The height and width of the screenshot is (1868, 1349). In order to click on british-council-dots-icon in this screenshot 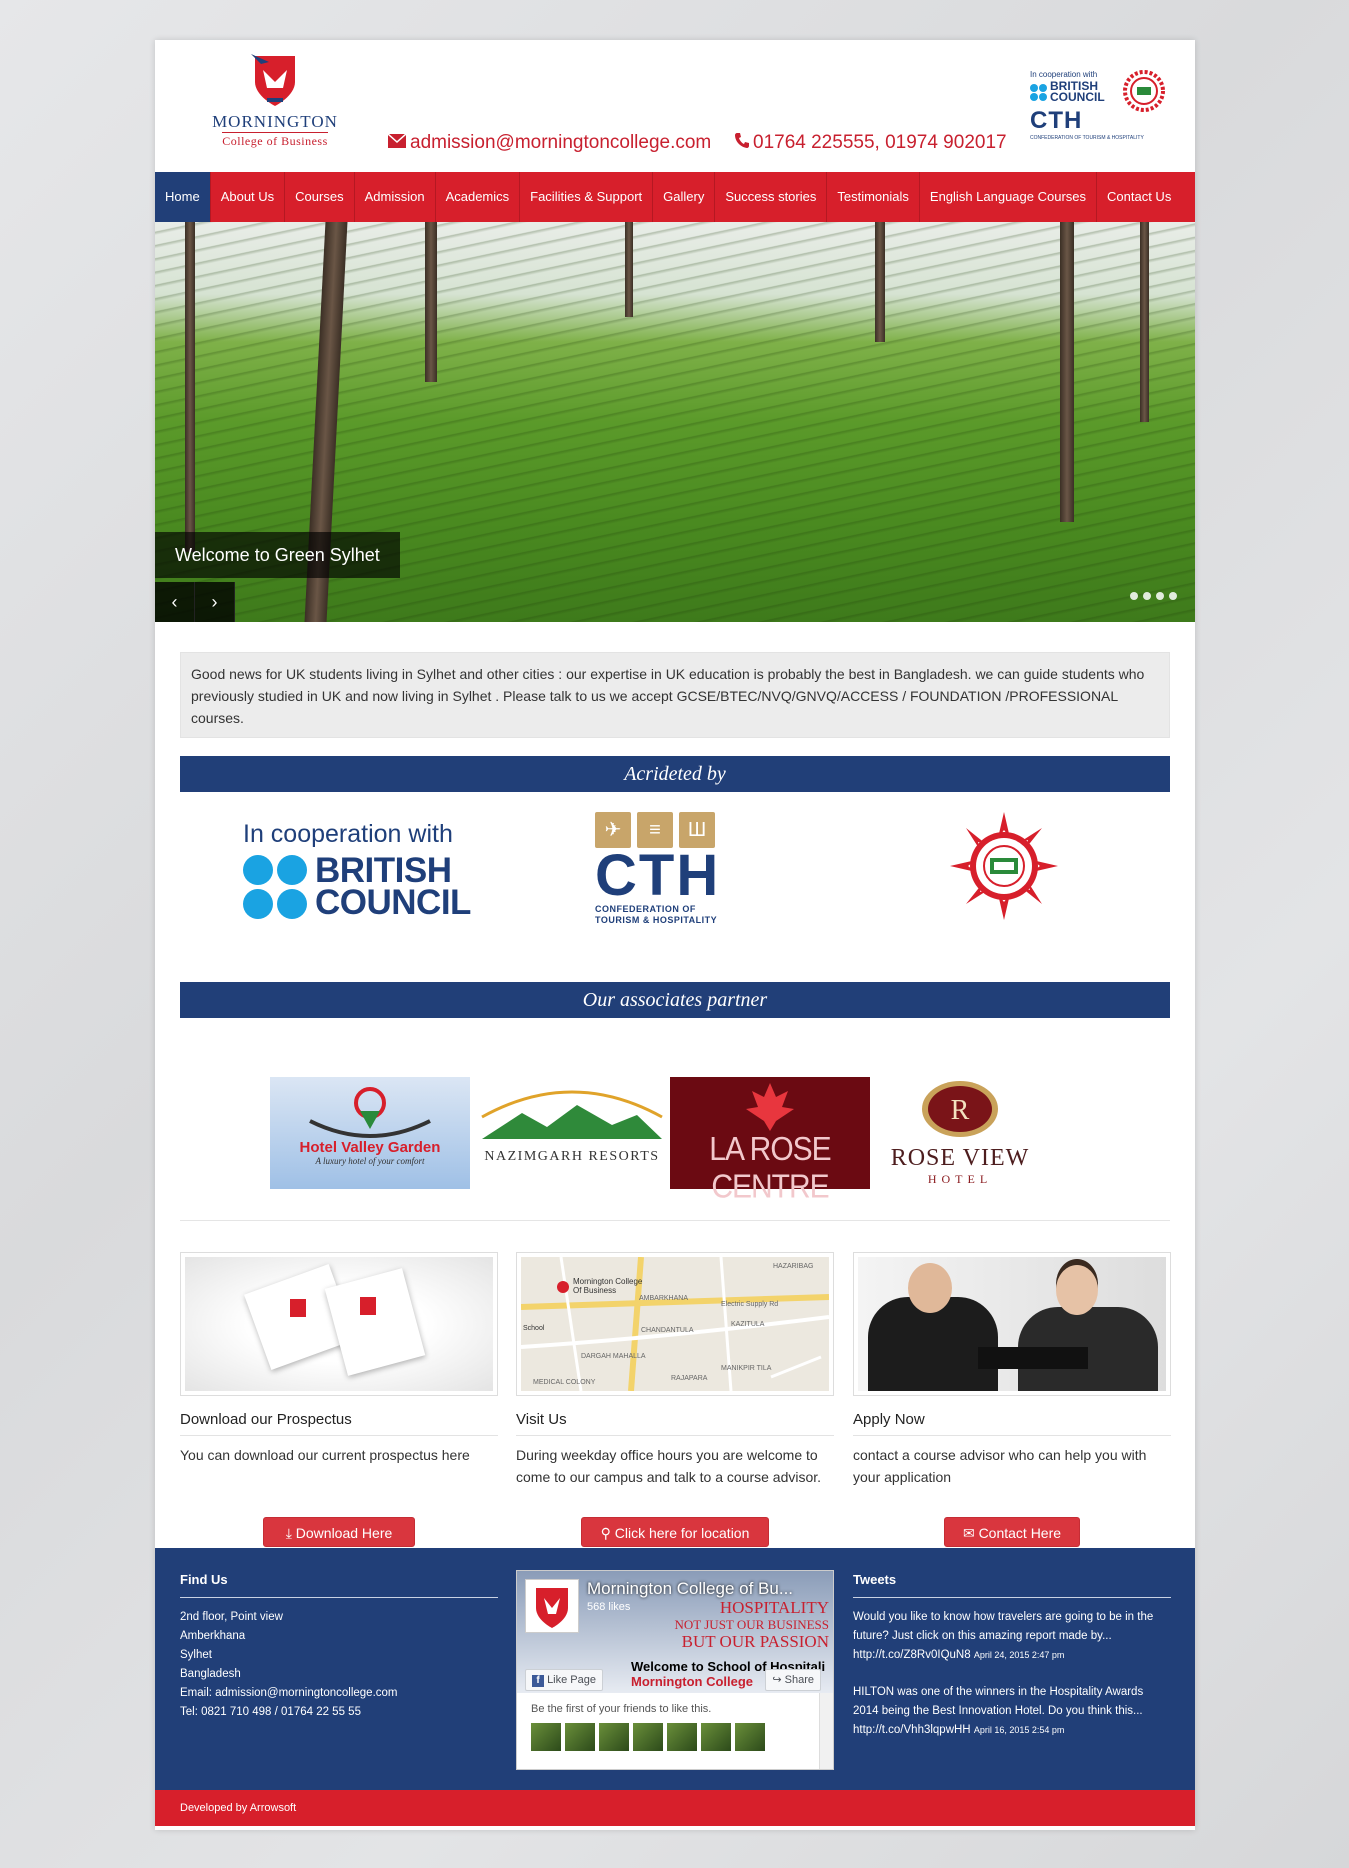, I will do `click(1038, 92)`.